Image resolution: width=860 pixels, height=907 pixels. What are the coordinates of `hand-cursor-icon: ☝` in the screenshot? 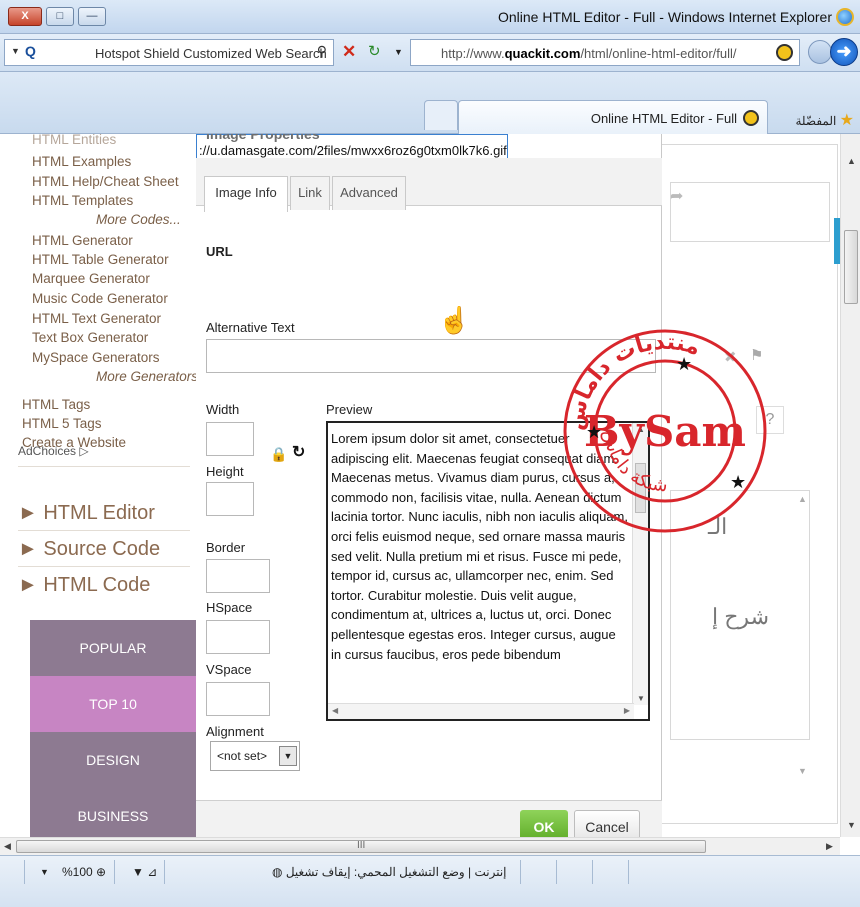 It's located at (454, 320).